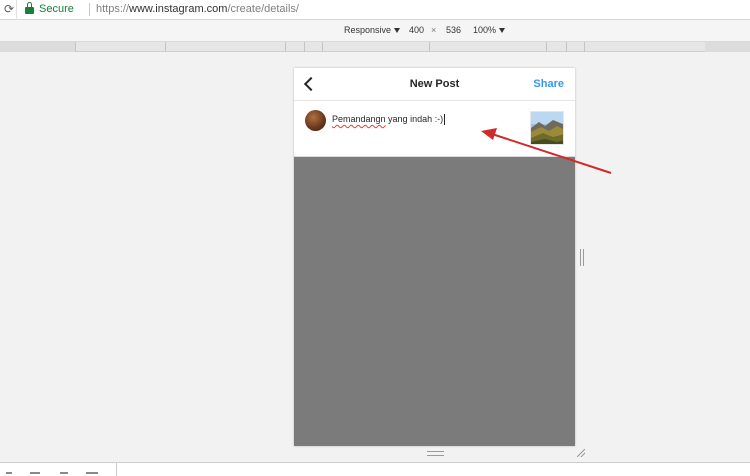 This screenshot has height=476, width=750. What do you see at coordinates (375, 469) in the screenshot?
I see `status-bar` at bounding box center [375, 469].